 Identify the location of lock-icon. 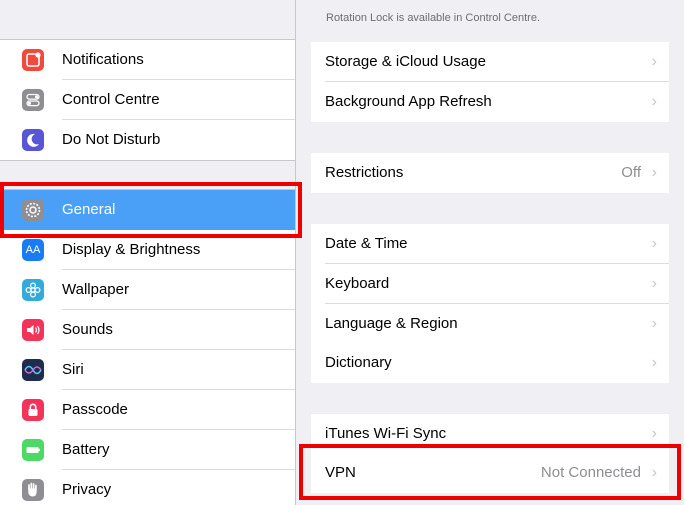
(33, 410).